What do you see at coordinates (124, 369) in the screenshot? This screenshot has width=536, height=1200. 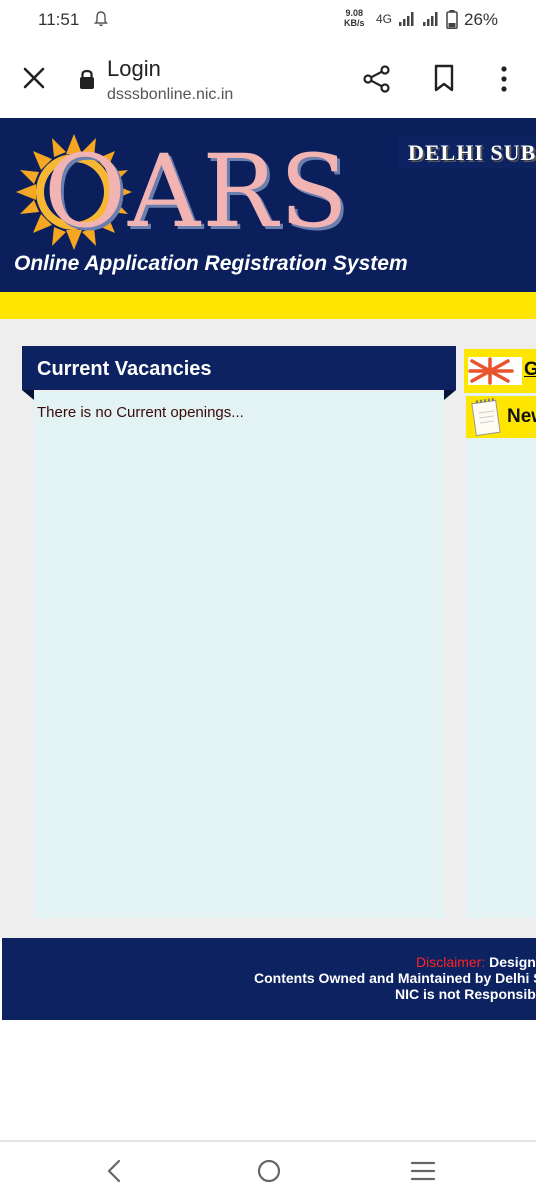 I see `vacancies-title: Current Vacancies` at bounding box center [124, 369].